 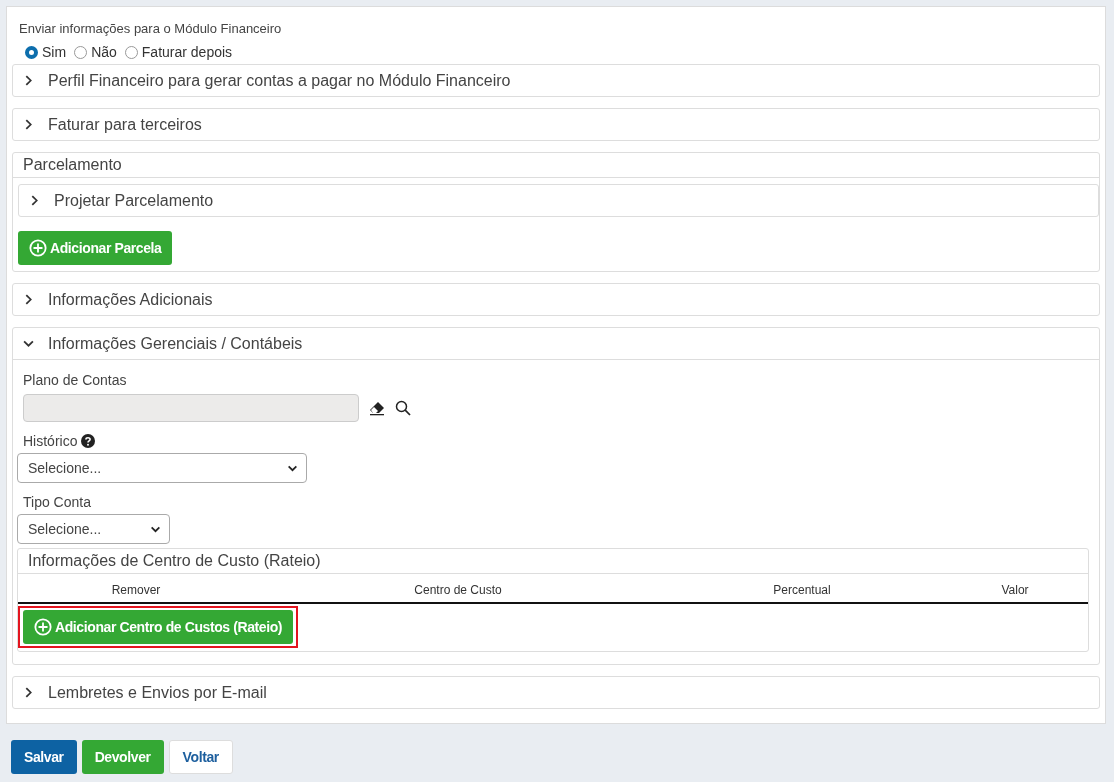 What do you see at coordinates (556, 344) in the screenshot?
I see `accordion-header: Informações Gerenciais / Contábeis` at bounding box center [556, 344].